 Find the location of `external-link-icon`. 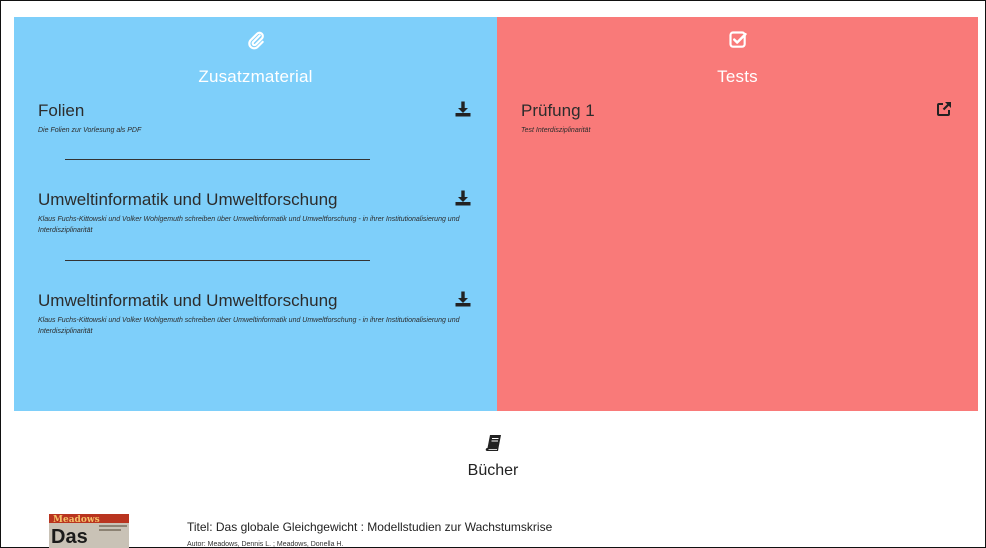

external-link-icon is located at coordinates (944, 109).